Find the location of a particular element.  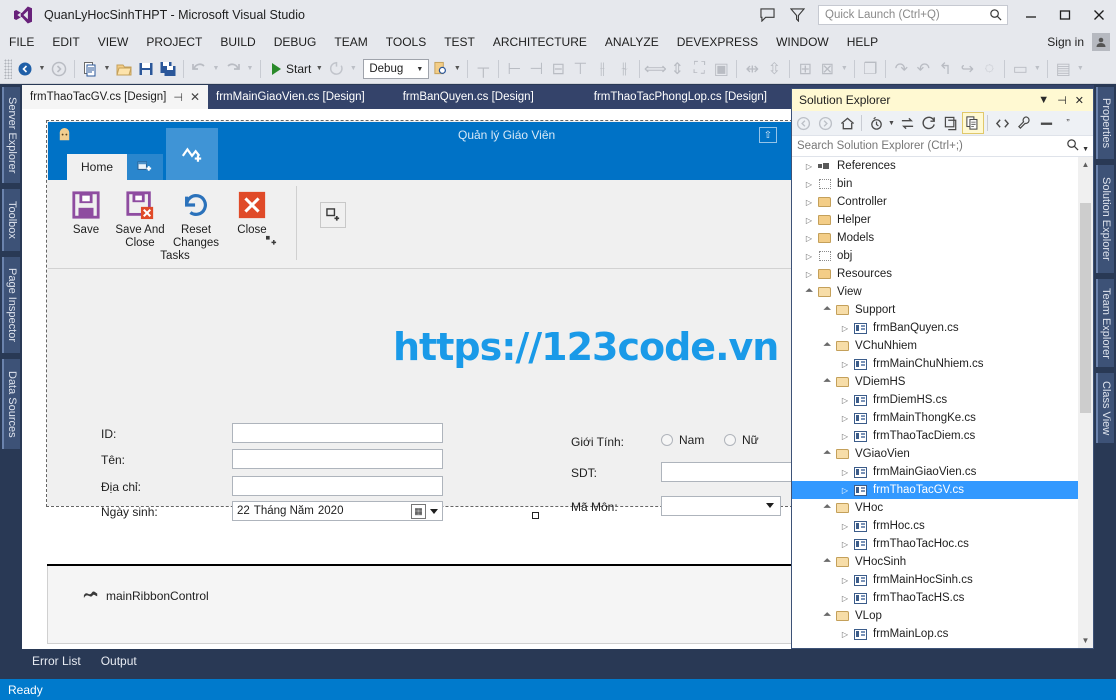

new-project-icon is located at coordinates (90, 69).